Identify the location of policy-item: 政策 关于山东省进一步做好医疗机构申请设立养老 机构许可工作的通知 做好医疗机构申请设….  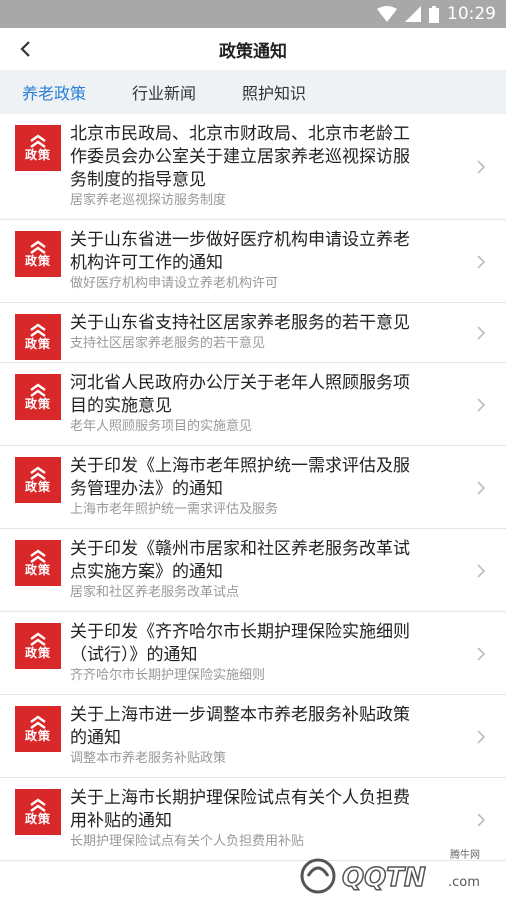
(253, 261).